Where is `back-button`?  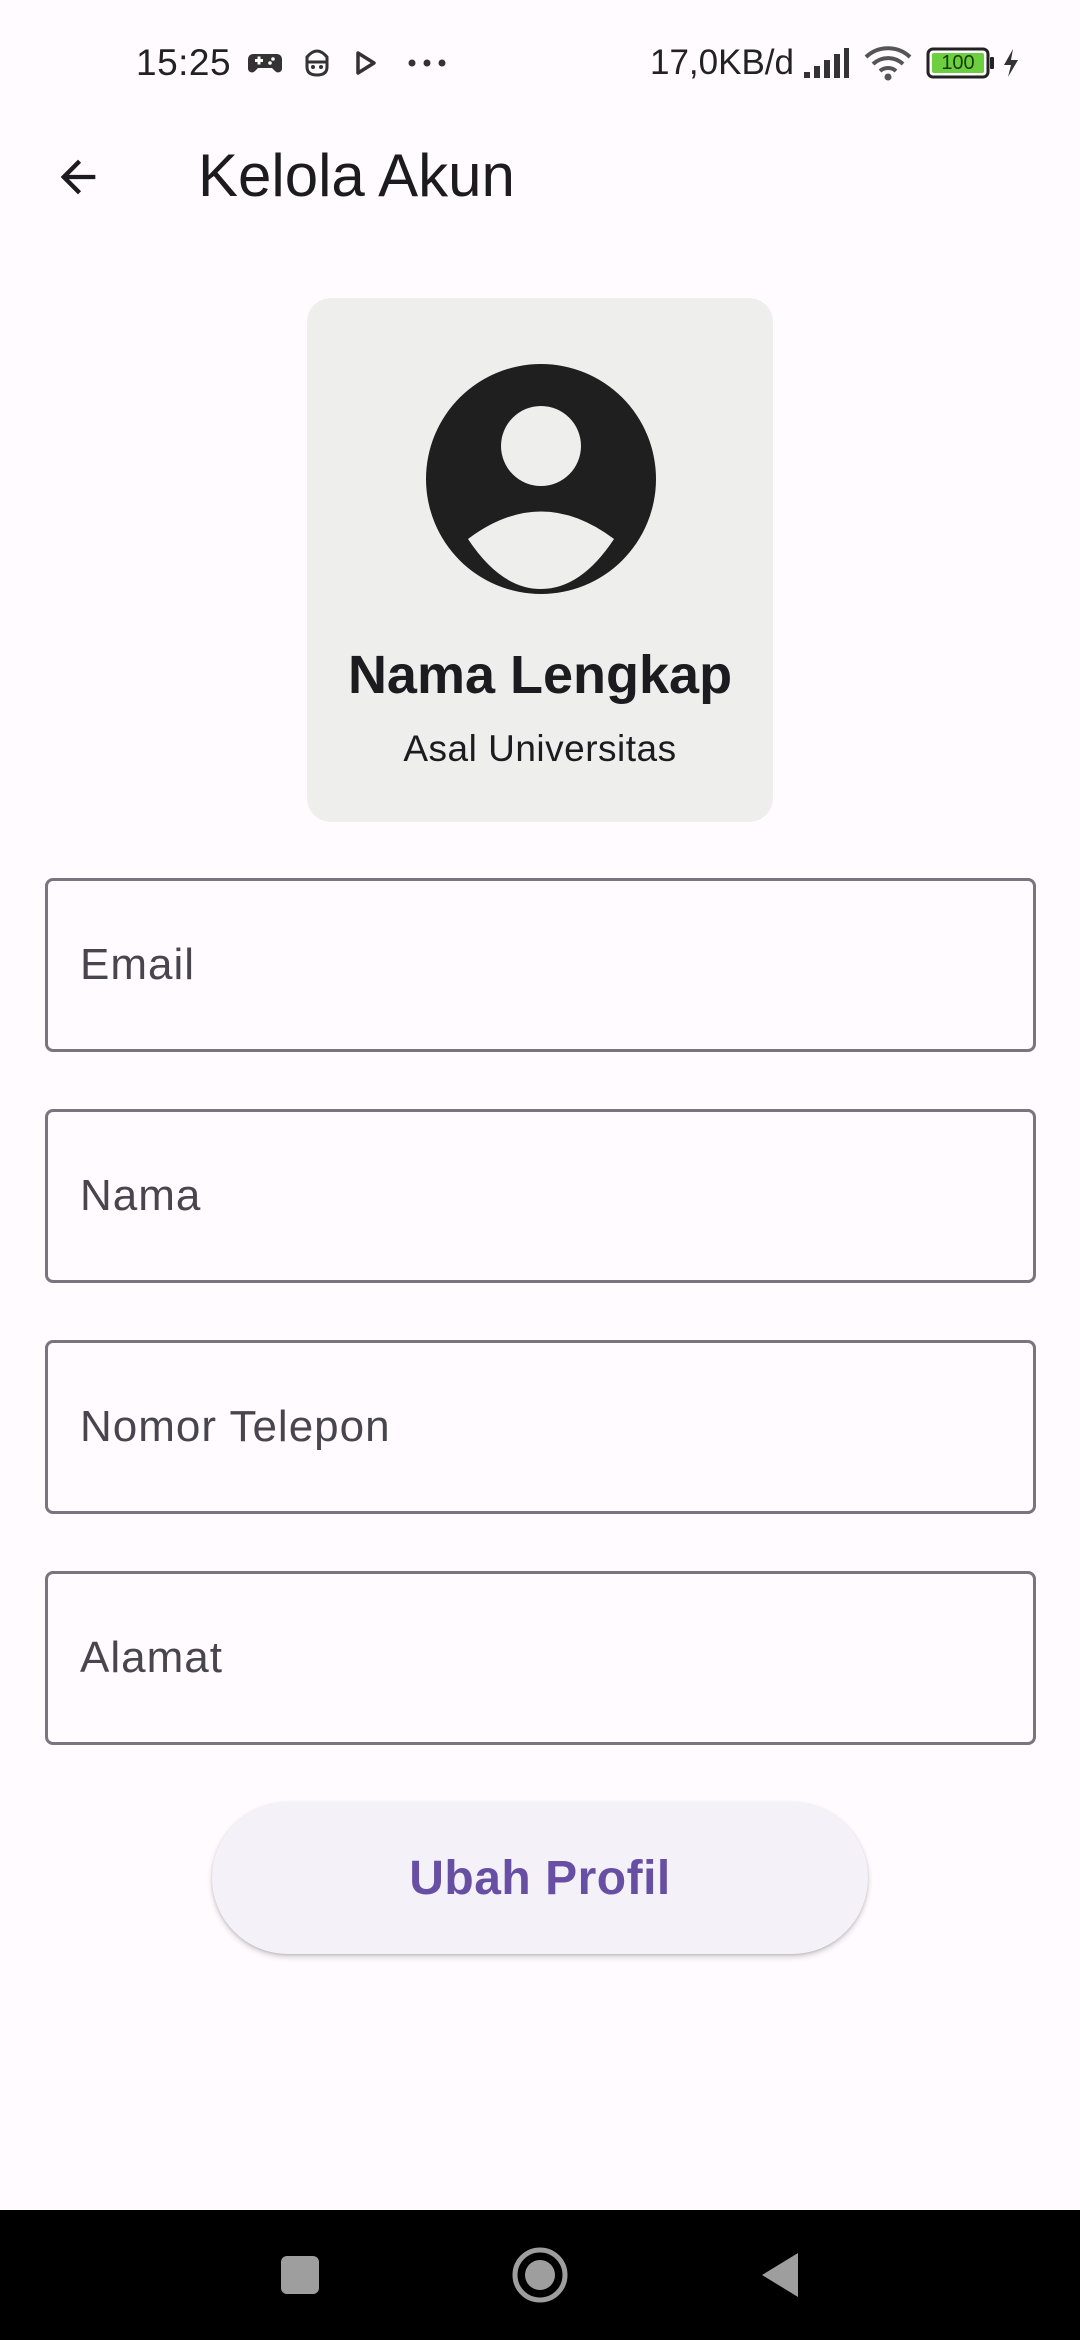 back-button is located at coordinates (78, 177).